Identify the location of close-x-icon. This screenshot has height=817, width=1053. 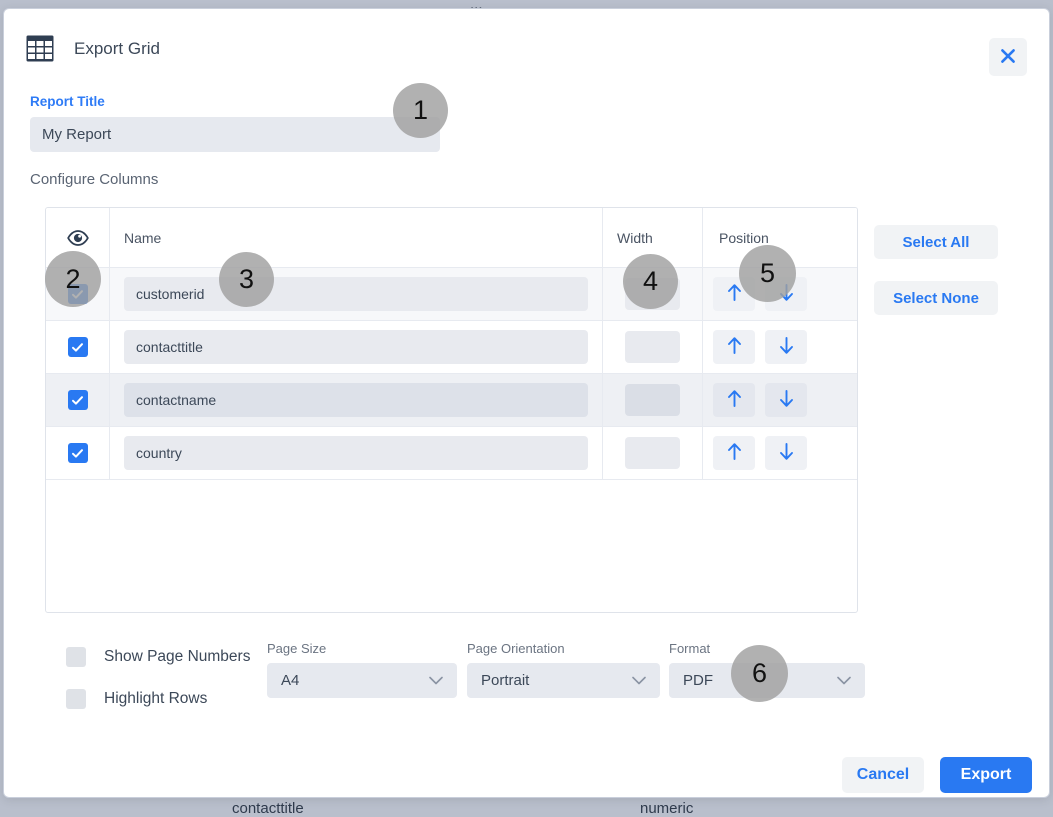
(1008, 57).